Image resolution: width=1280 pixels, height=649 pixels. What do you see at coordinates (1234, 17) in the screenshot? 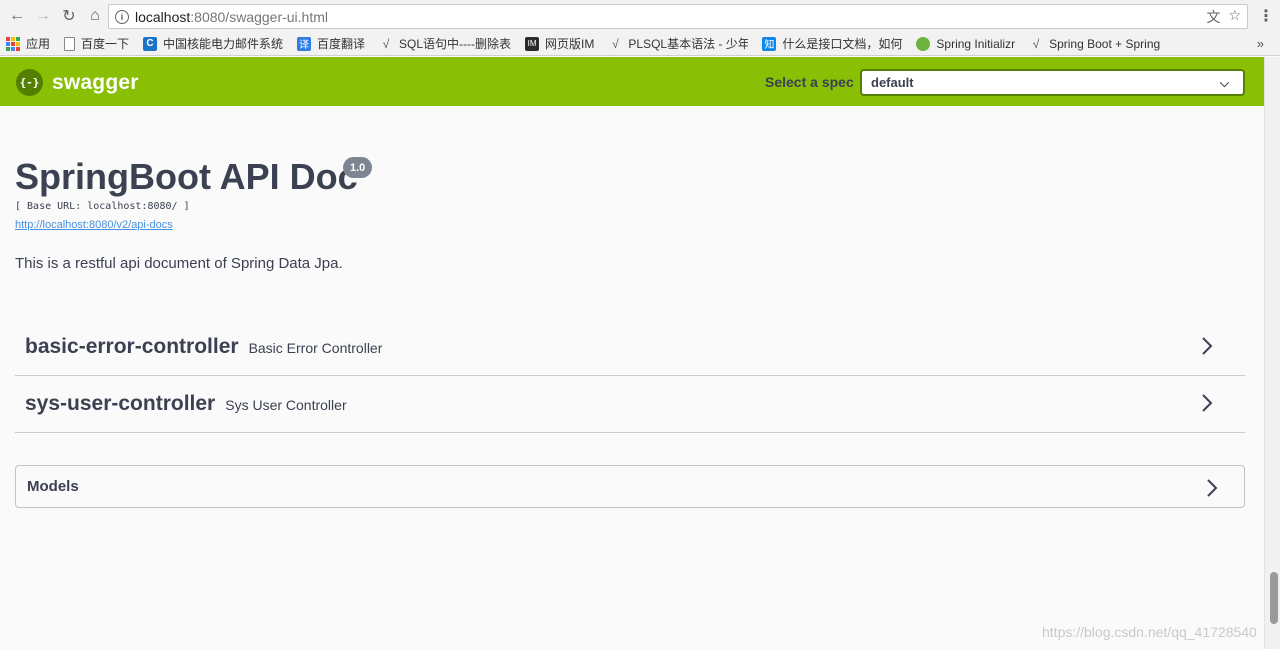
I see `star-icon: ☆` at bounding box center [1234, 17].